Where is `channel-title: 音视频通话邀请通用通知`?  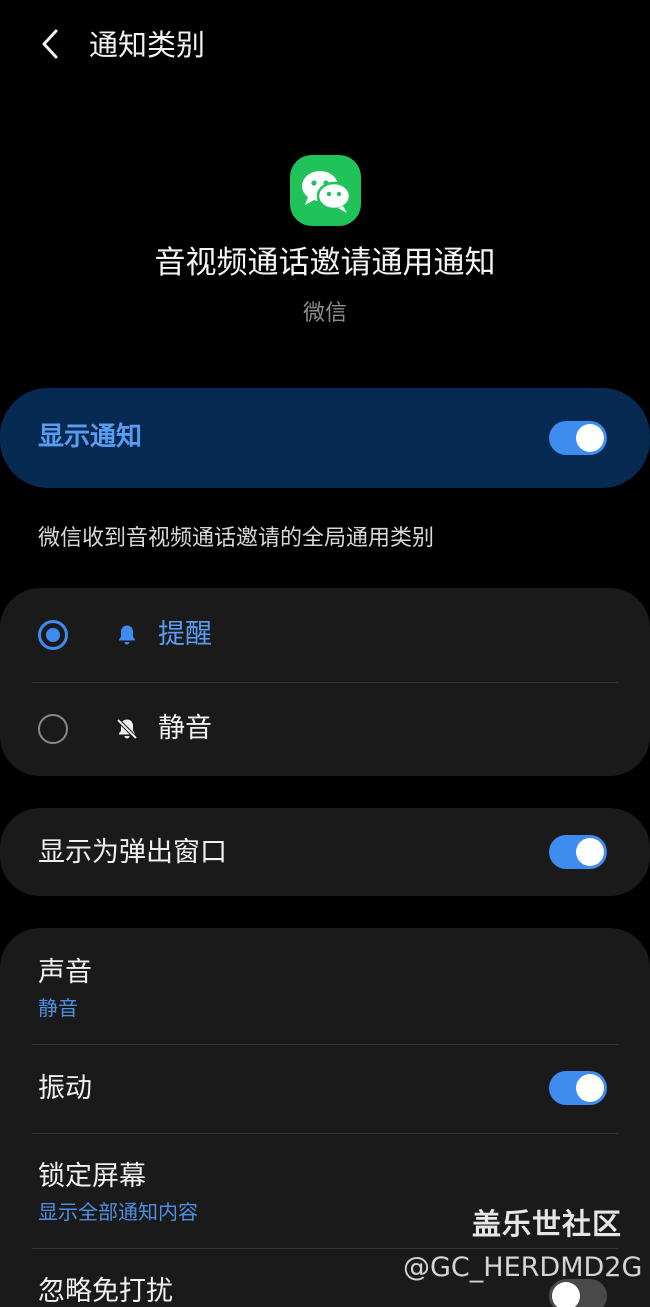
channel-title: 音视频通话邀请通用通知 is located at coordinates (325, 263).